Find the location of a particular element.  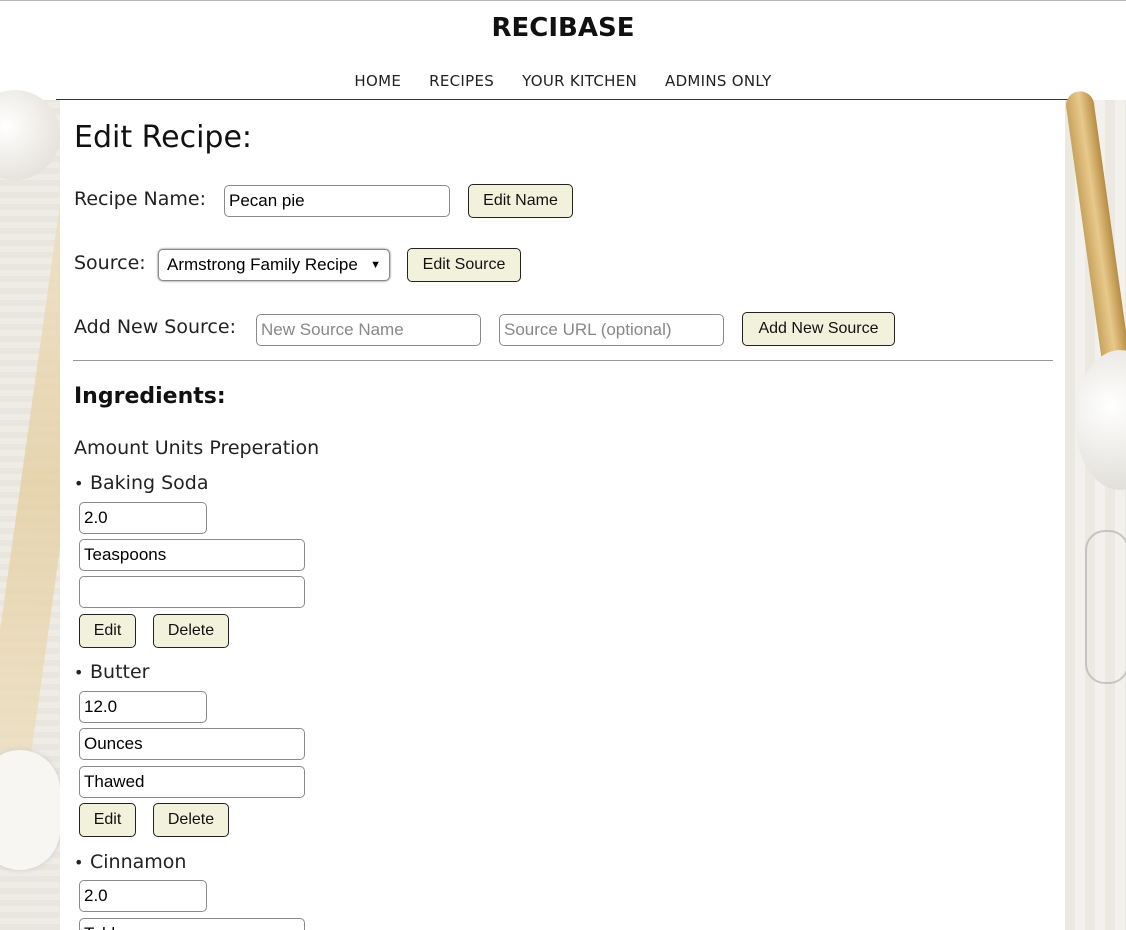

page-title: Edit Recipe: is located at coordinates (163, 137).